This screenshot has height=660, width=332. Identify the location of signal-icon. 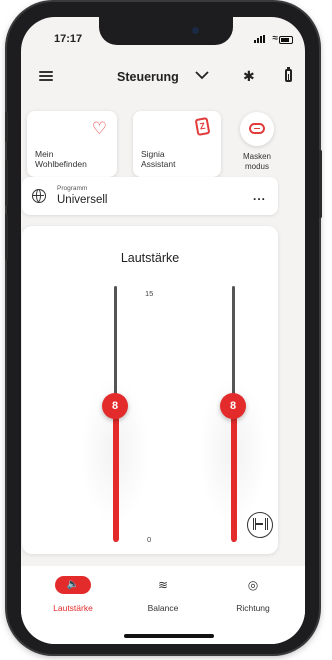
(259, 39).